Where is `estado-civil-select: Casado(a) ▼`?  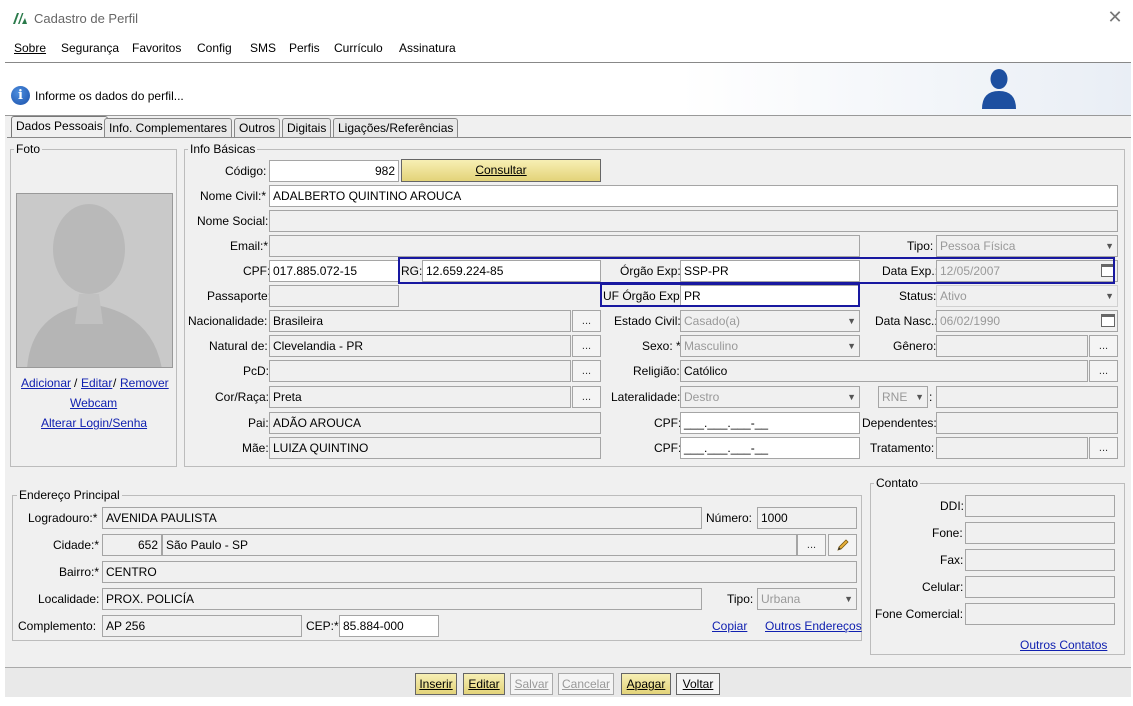
estado-civil-select: Casado(a) ▼ is located at coordinates (770, 321).